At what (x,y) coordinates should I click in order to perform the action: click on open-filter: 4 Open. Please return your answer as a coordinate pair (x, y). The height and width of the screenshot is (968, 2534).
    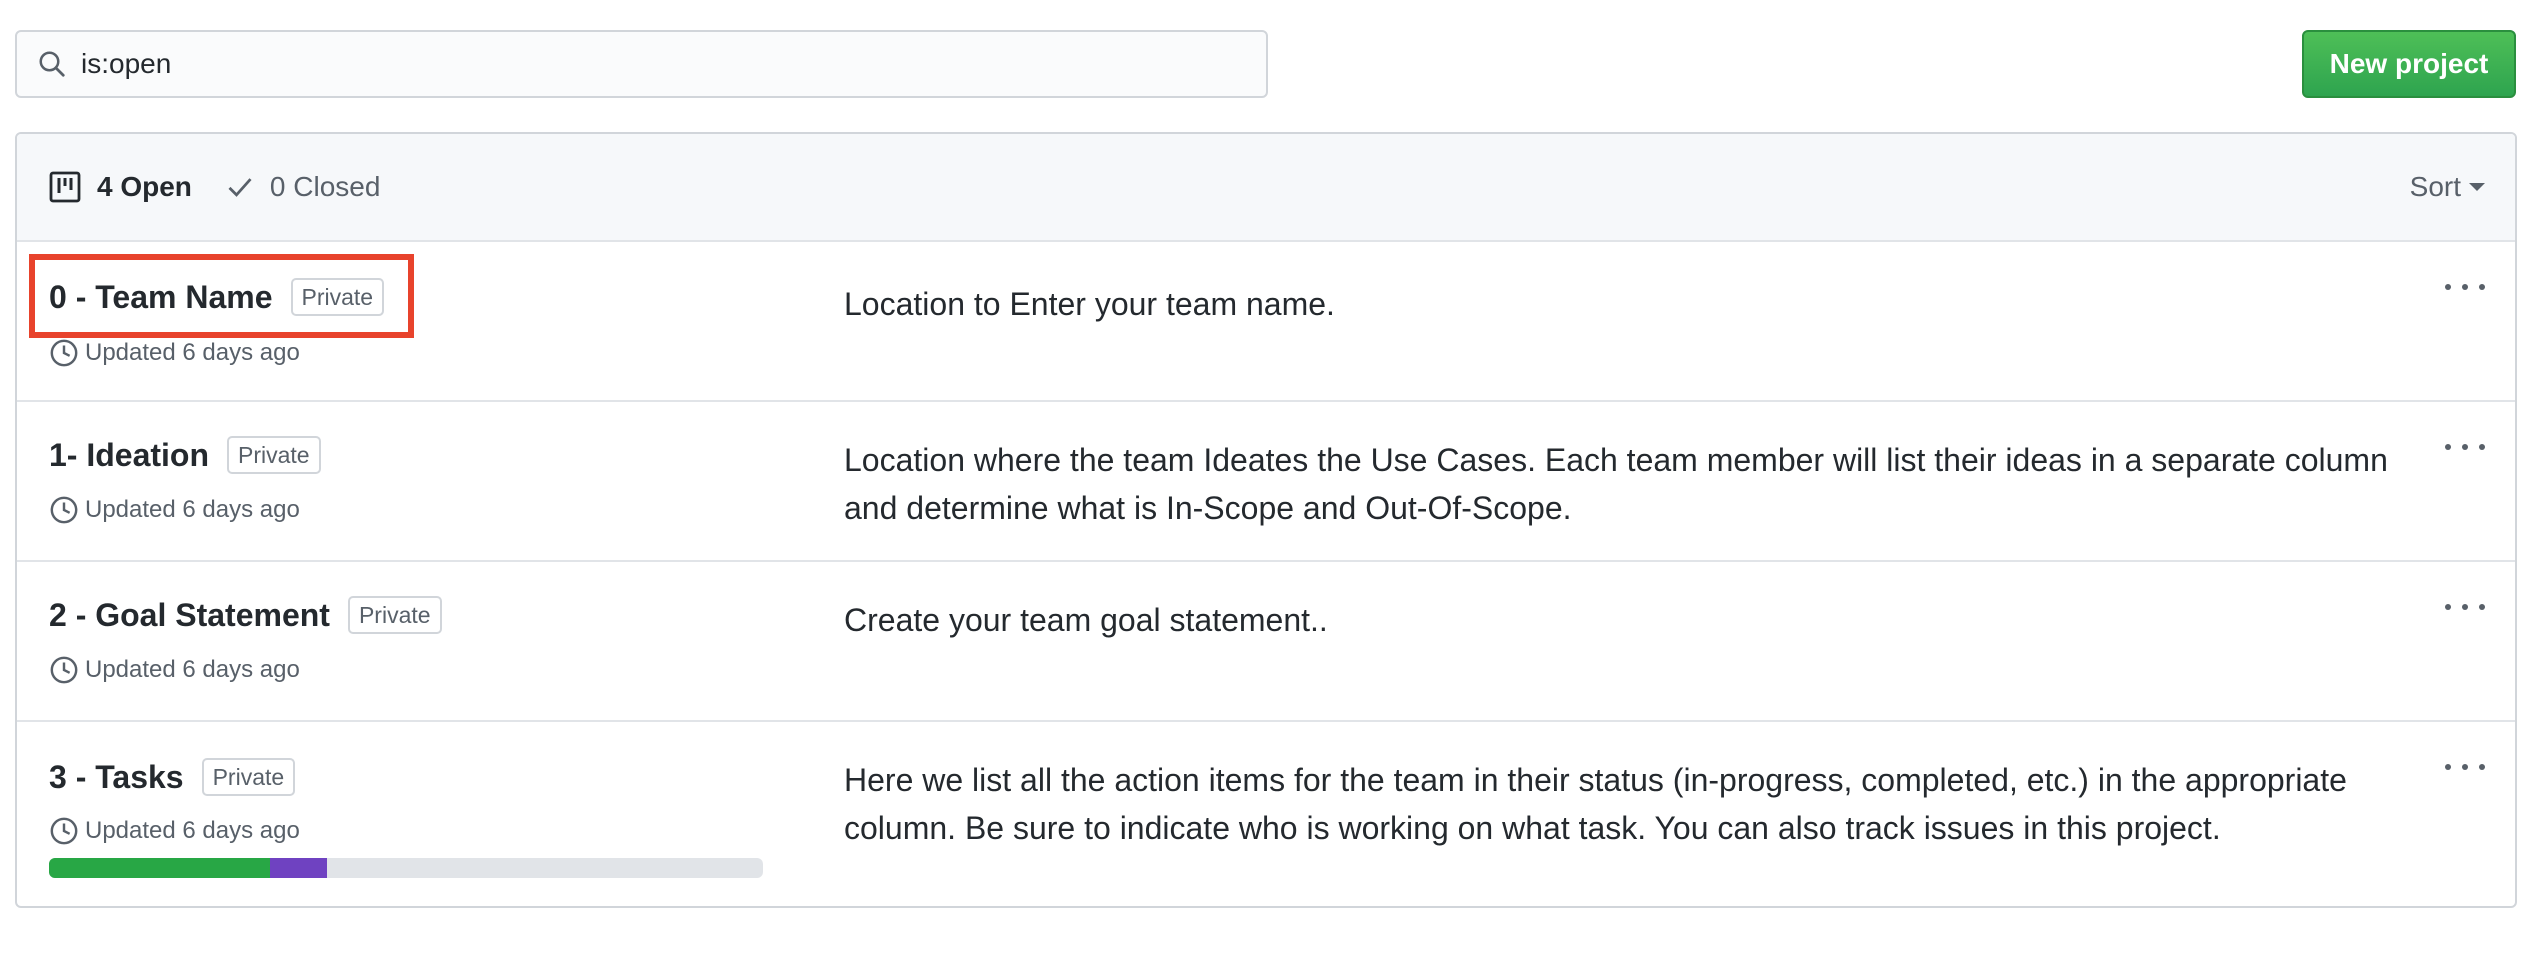
    Looking at the image, I should click on (120, 187).